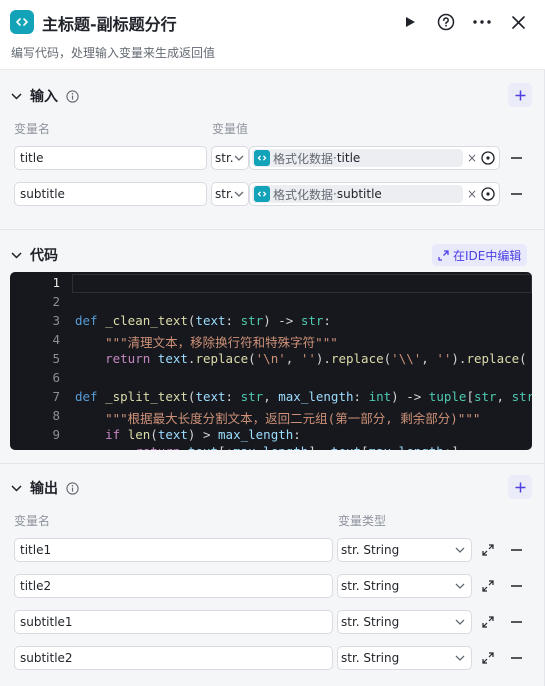 The width and height of the screenshot is (545, 686). I want to click on line-number: 4, so click(56, 339).